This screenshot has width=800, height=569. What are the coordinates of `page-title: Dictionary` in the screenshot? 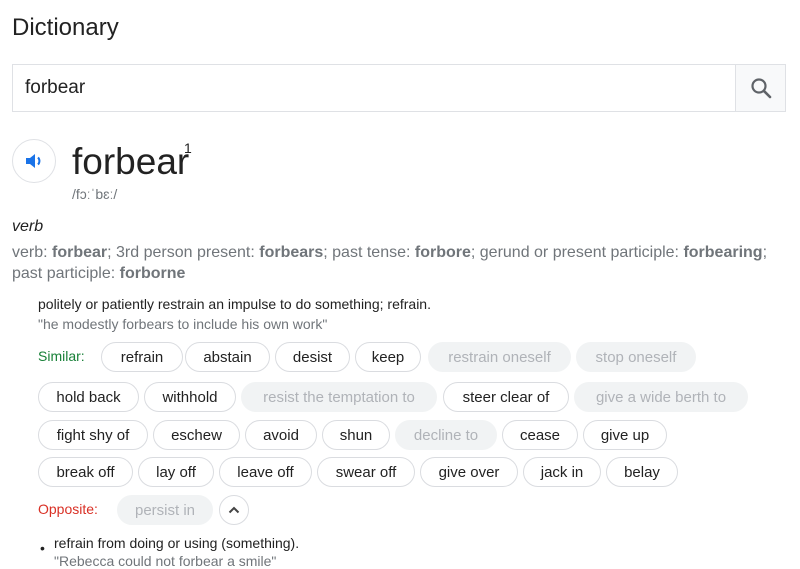 It's located at (65, 27).